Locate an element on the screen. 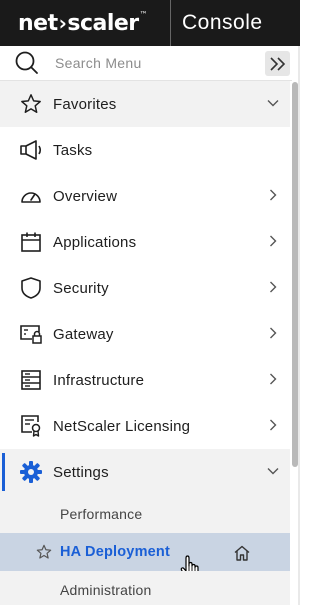 The height and width of the screenshot is (605, 320). gateway-lock-icon is located at coordinates (31, 334).